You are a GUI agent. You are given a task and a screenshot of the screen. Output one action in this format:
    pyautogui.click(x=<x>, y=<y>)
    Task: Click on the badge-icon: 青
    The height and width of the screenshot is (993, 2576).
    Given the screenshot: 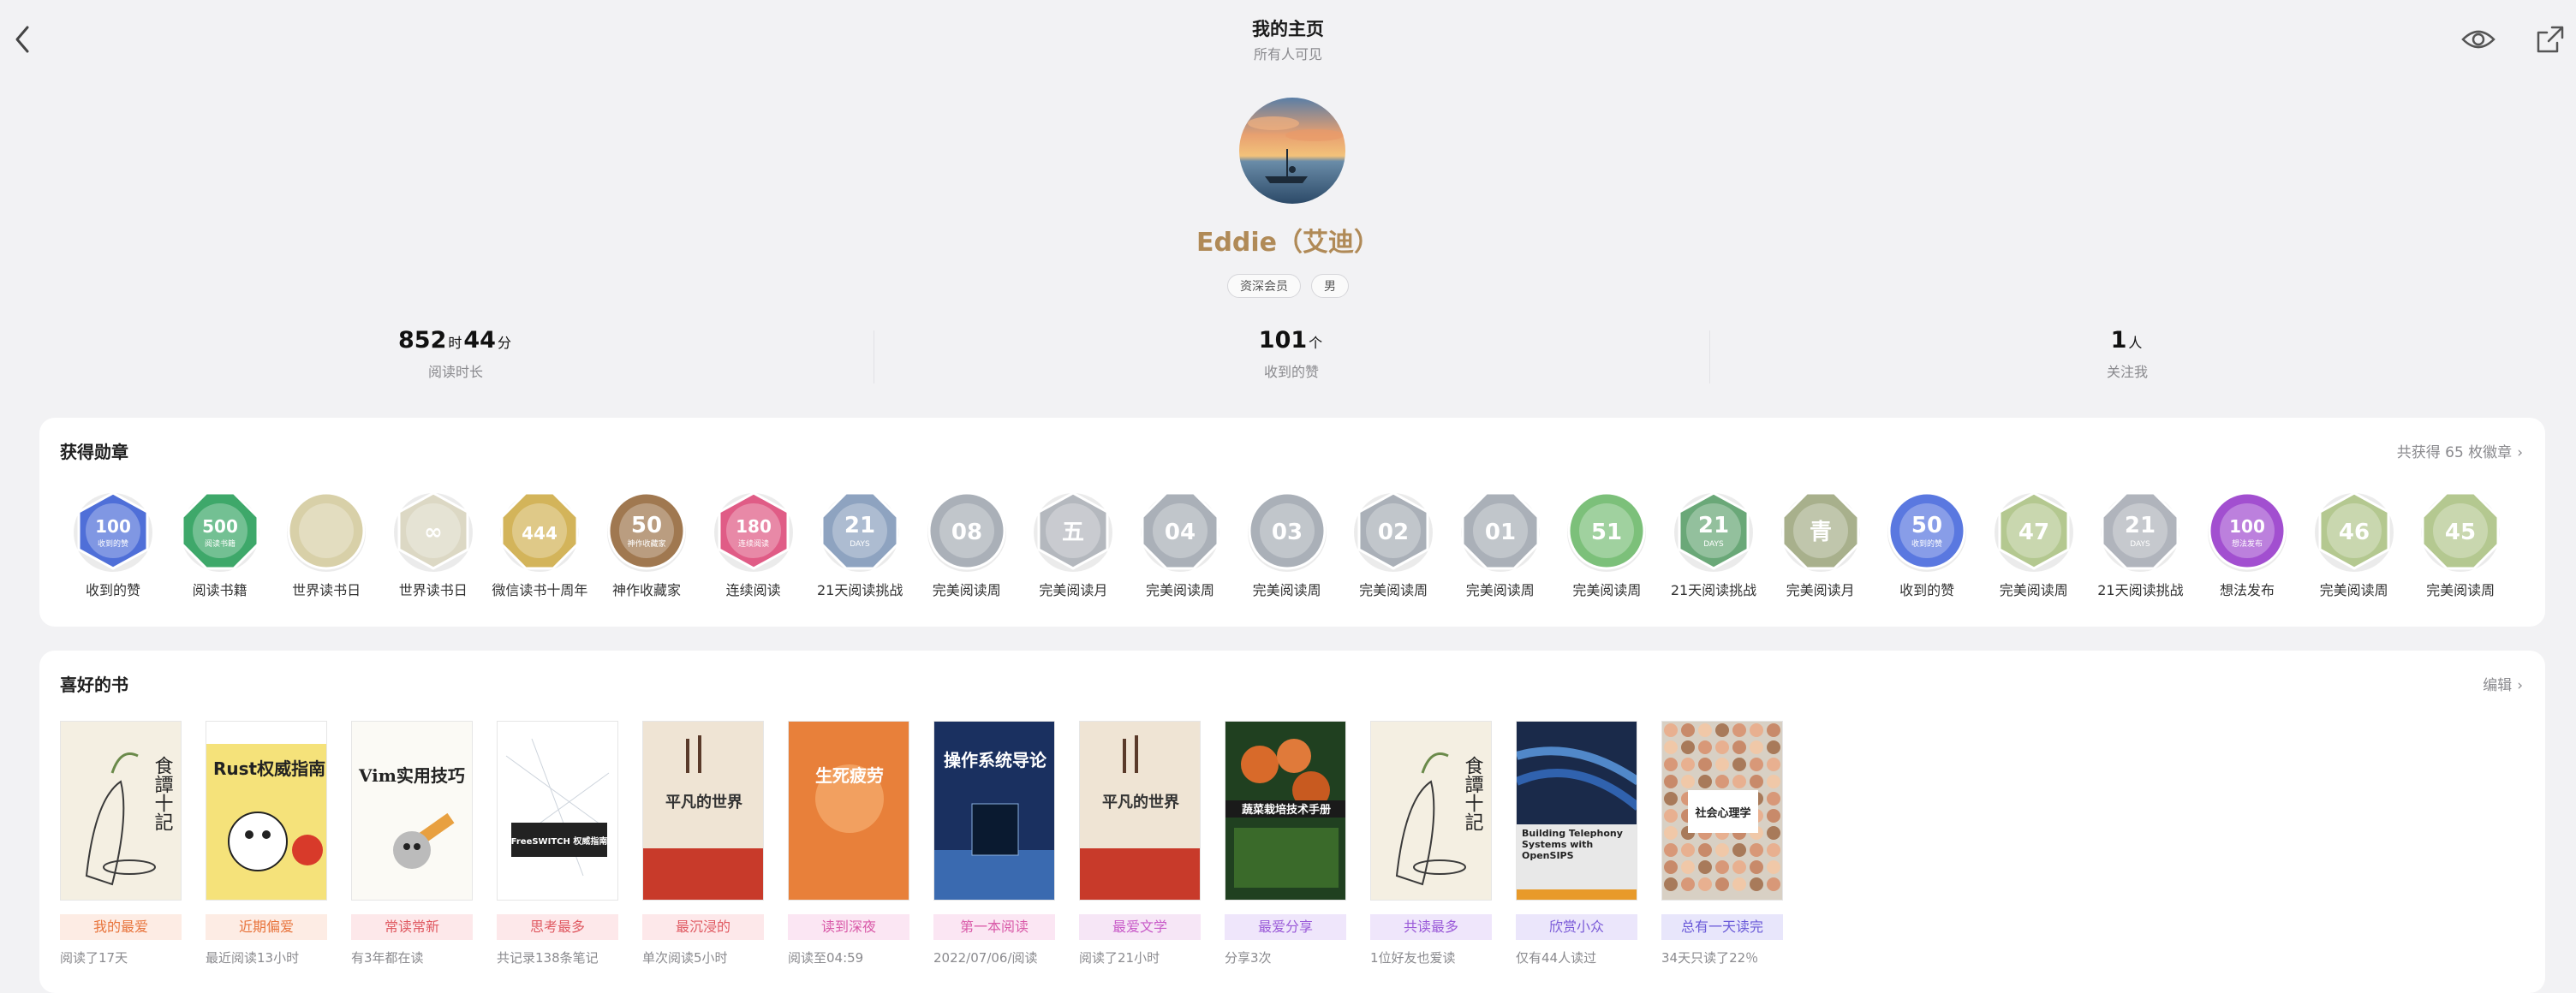 What is the action you would take?
    pyautogui.click(x=1820, y=531)
    